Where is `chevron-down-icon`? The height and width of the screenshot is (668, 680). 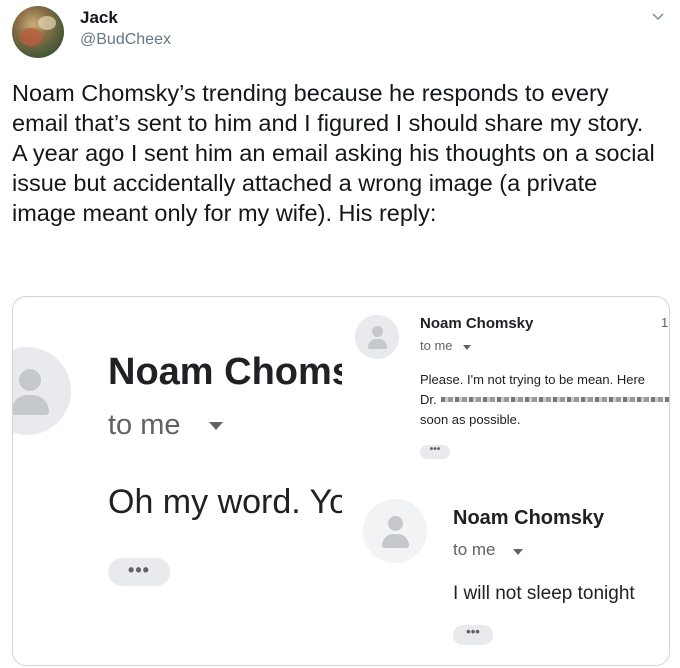
chevron-down-icon is located at coordinates (658, 16).